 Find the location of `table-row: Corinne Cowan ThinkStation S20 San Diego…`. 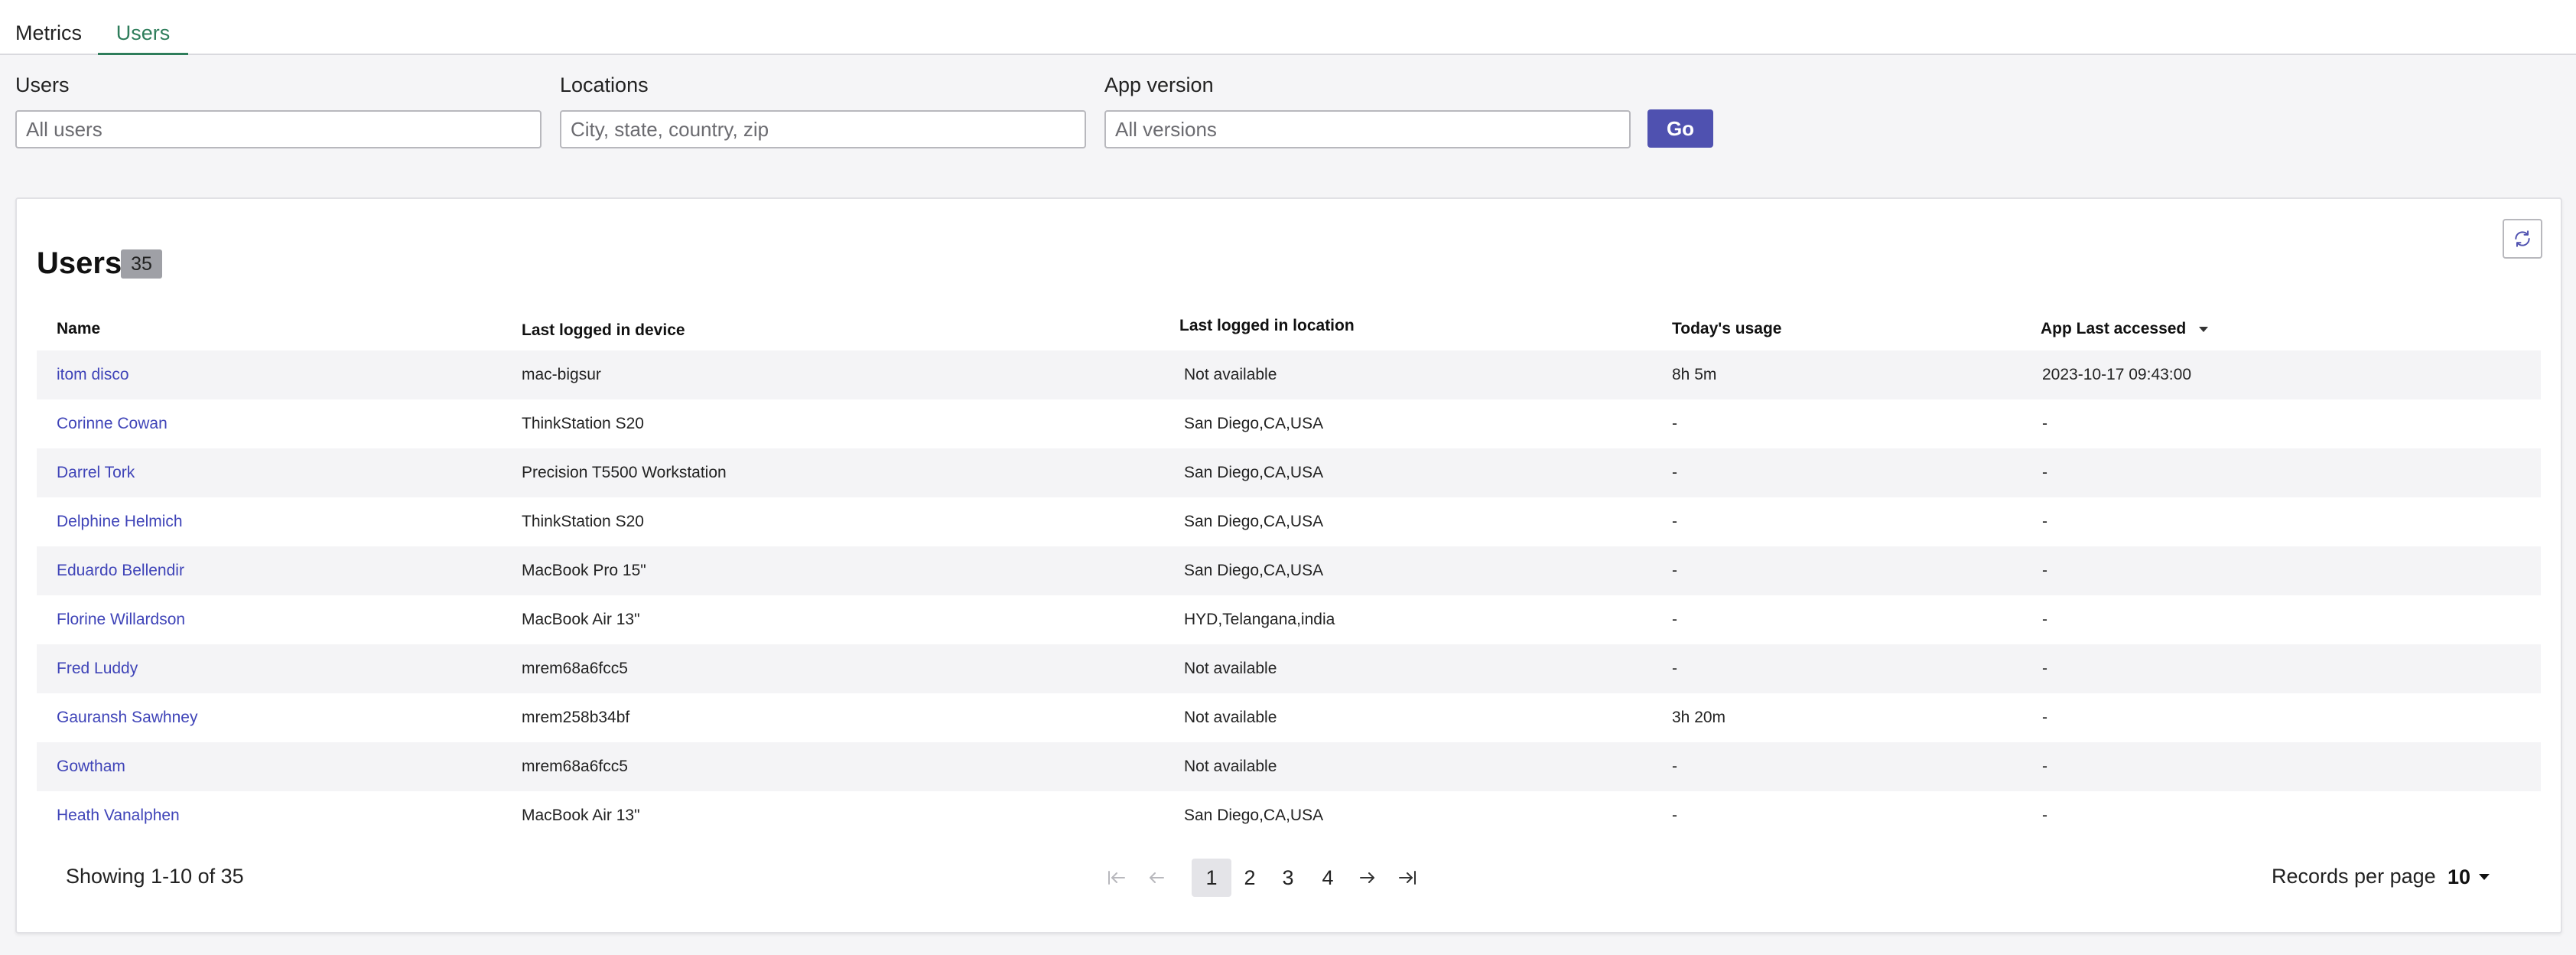

table-row: Corinne Cowan ThinkStation S20 San Diego… is located at coordinates (1289, 423).